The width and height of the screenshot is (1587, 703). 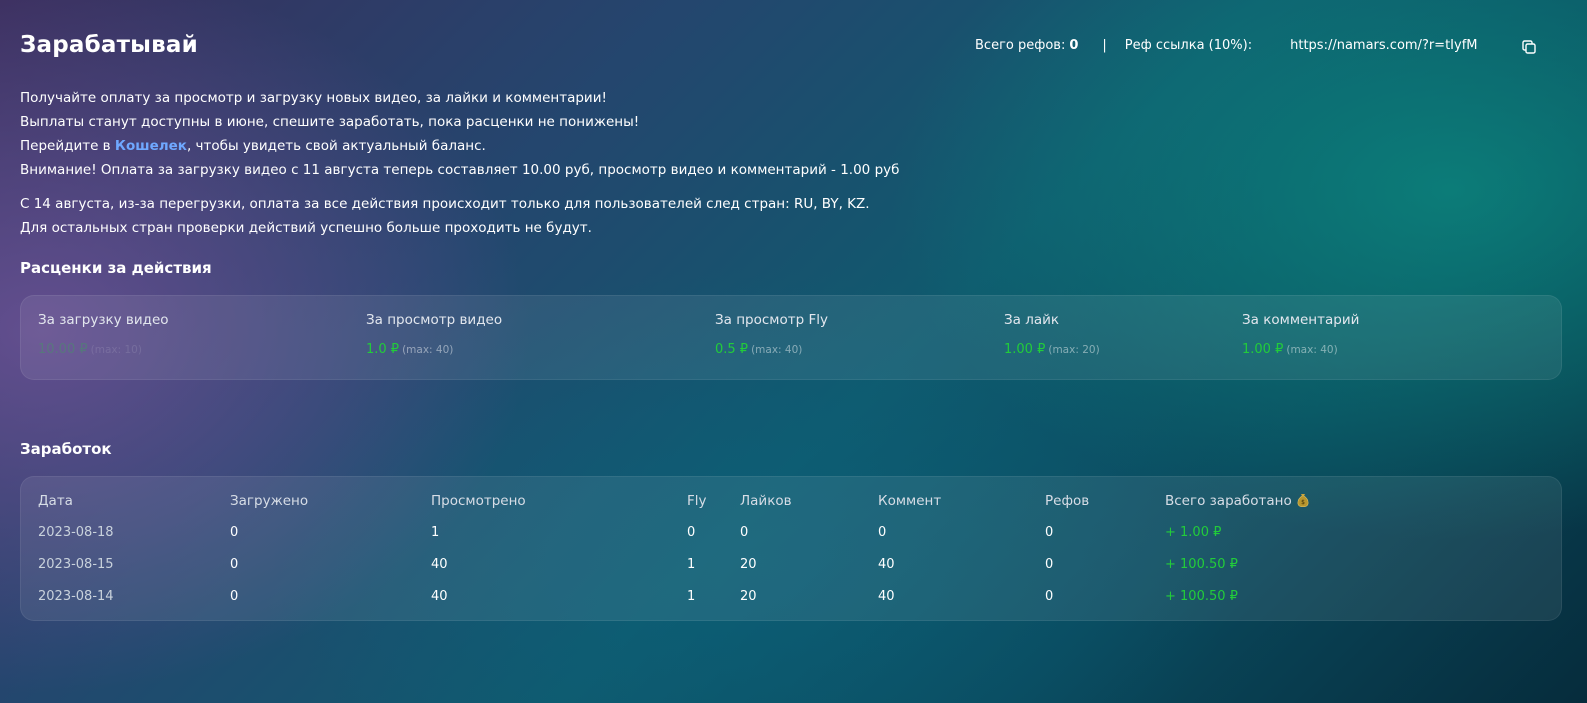 What do you see at coordinates (103, 334) in the screenshot?
I see `rate-upload: За загрузку видео 10.00 ₽ (max: 10)` at bounding box center [103, 334].